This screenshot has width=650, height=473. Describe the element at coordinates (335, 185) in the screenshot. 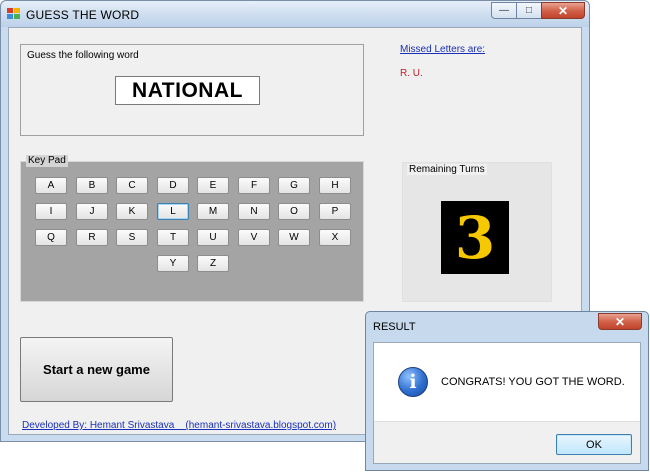

I see `key-h-button: H` at that location.